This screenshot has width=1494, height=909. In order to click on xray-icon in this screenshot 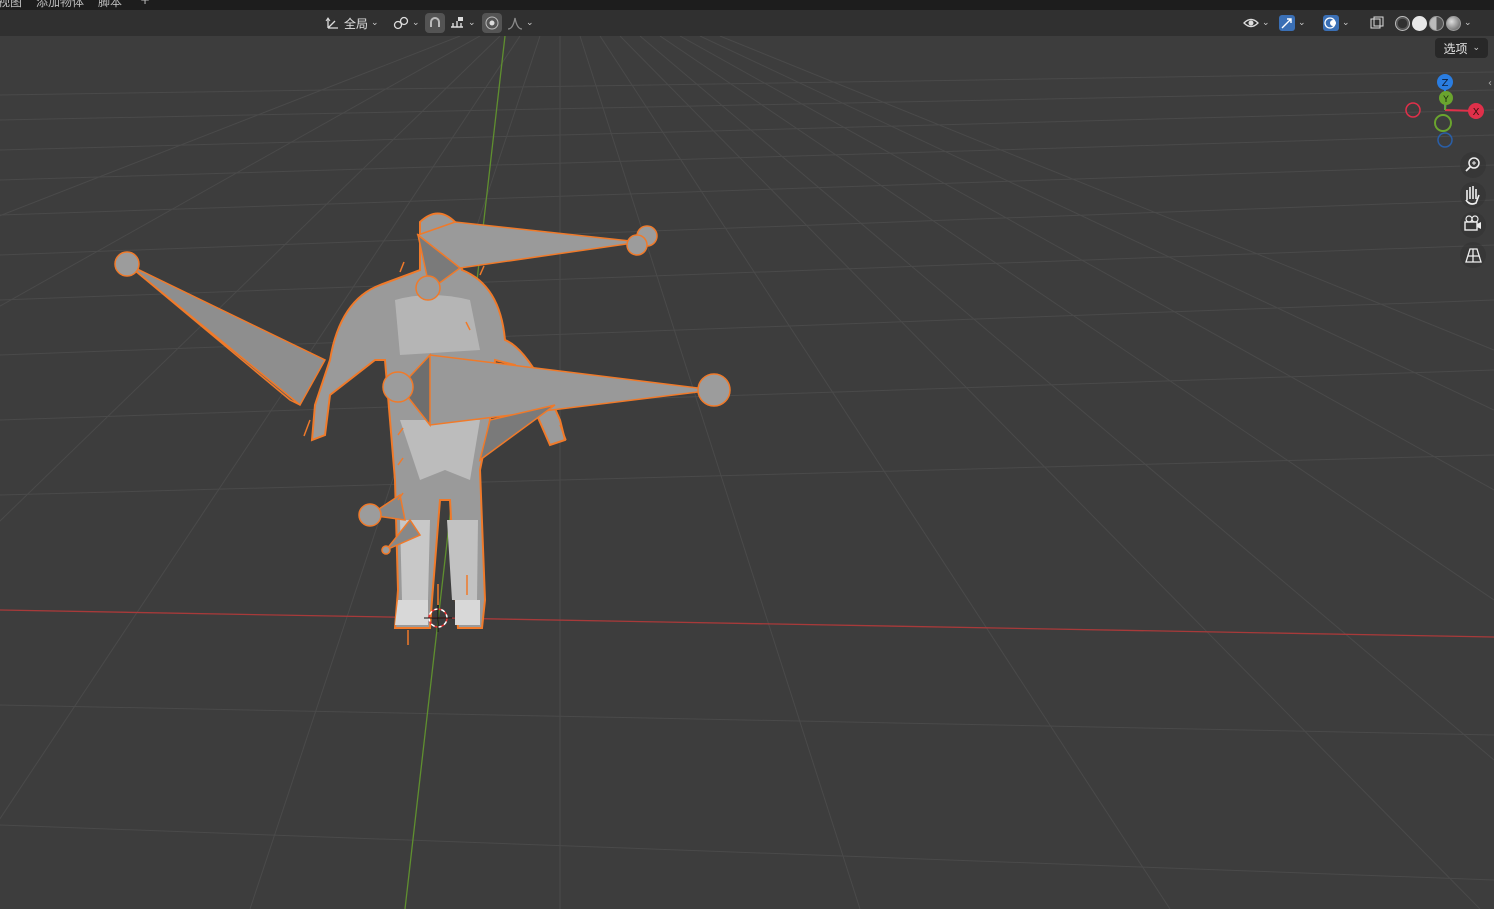, I will do `click(1377, 23)`.